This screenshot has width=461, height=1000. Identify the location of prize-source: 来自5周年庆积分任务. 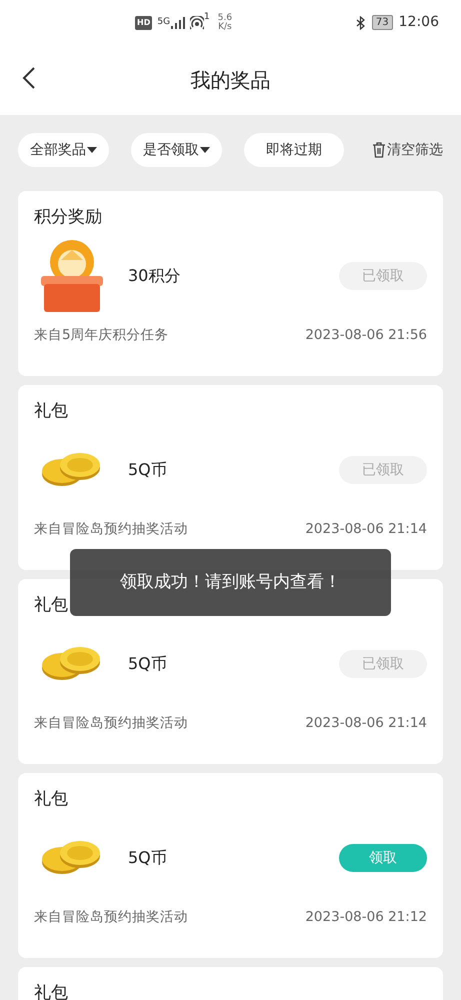
(101, 335).